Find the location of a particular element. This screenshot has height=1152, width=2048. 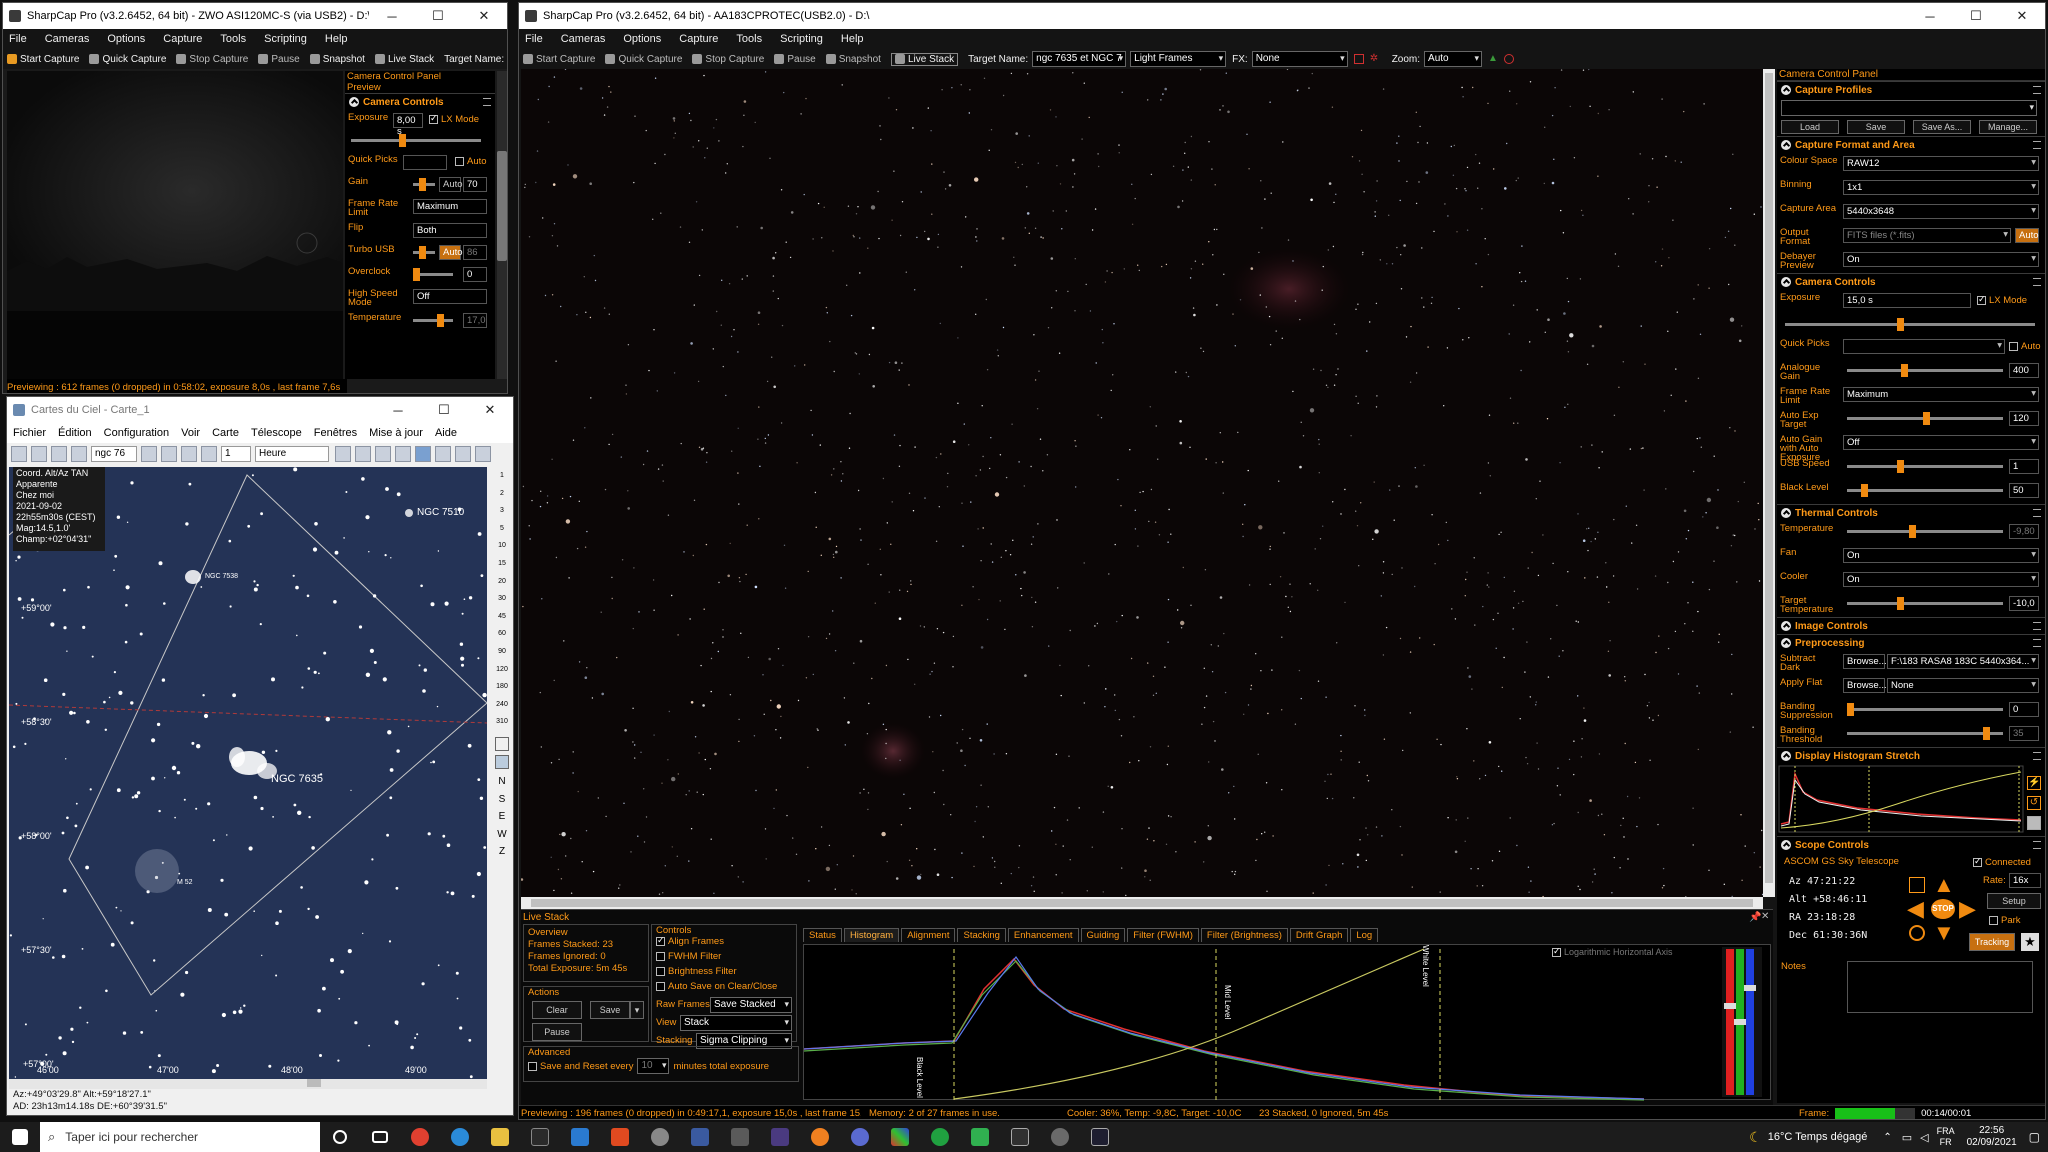

tab-status: Status is located at coordinates (822, 935).